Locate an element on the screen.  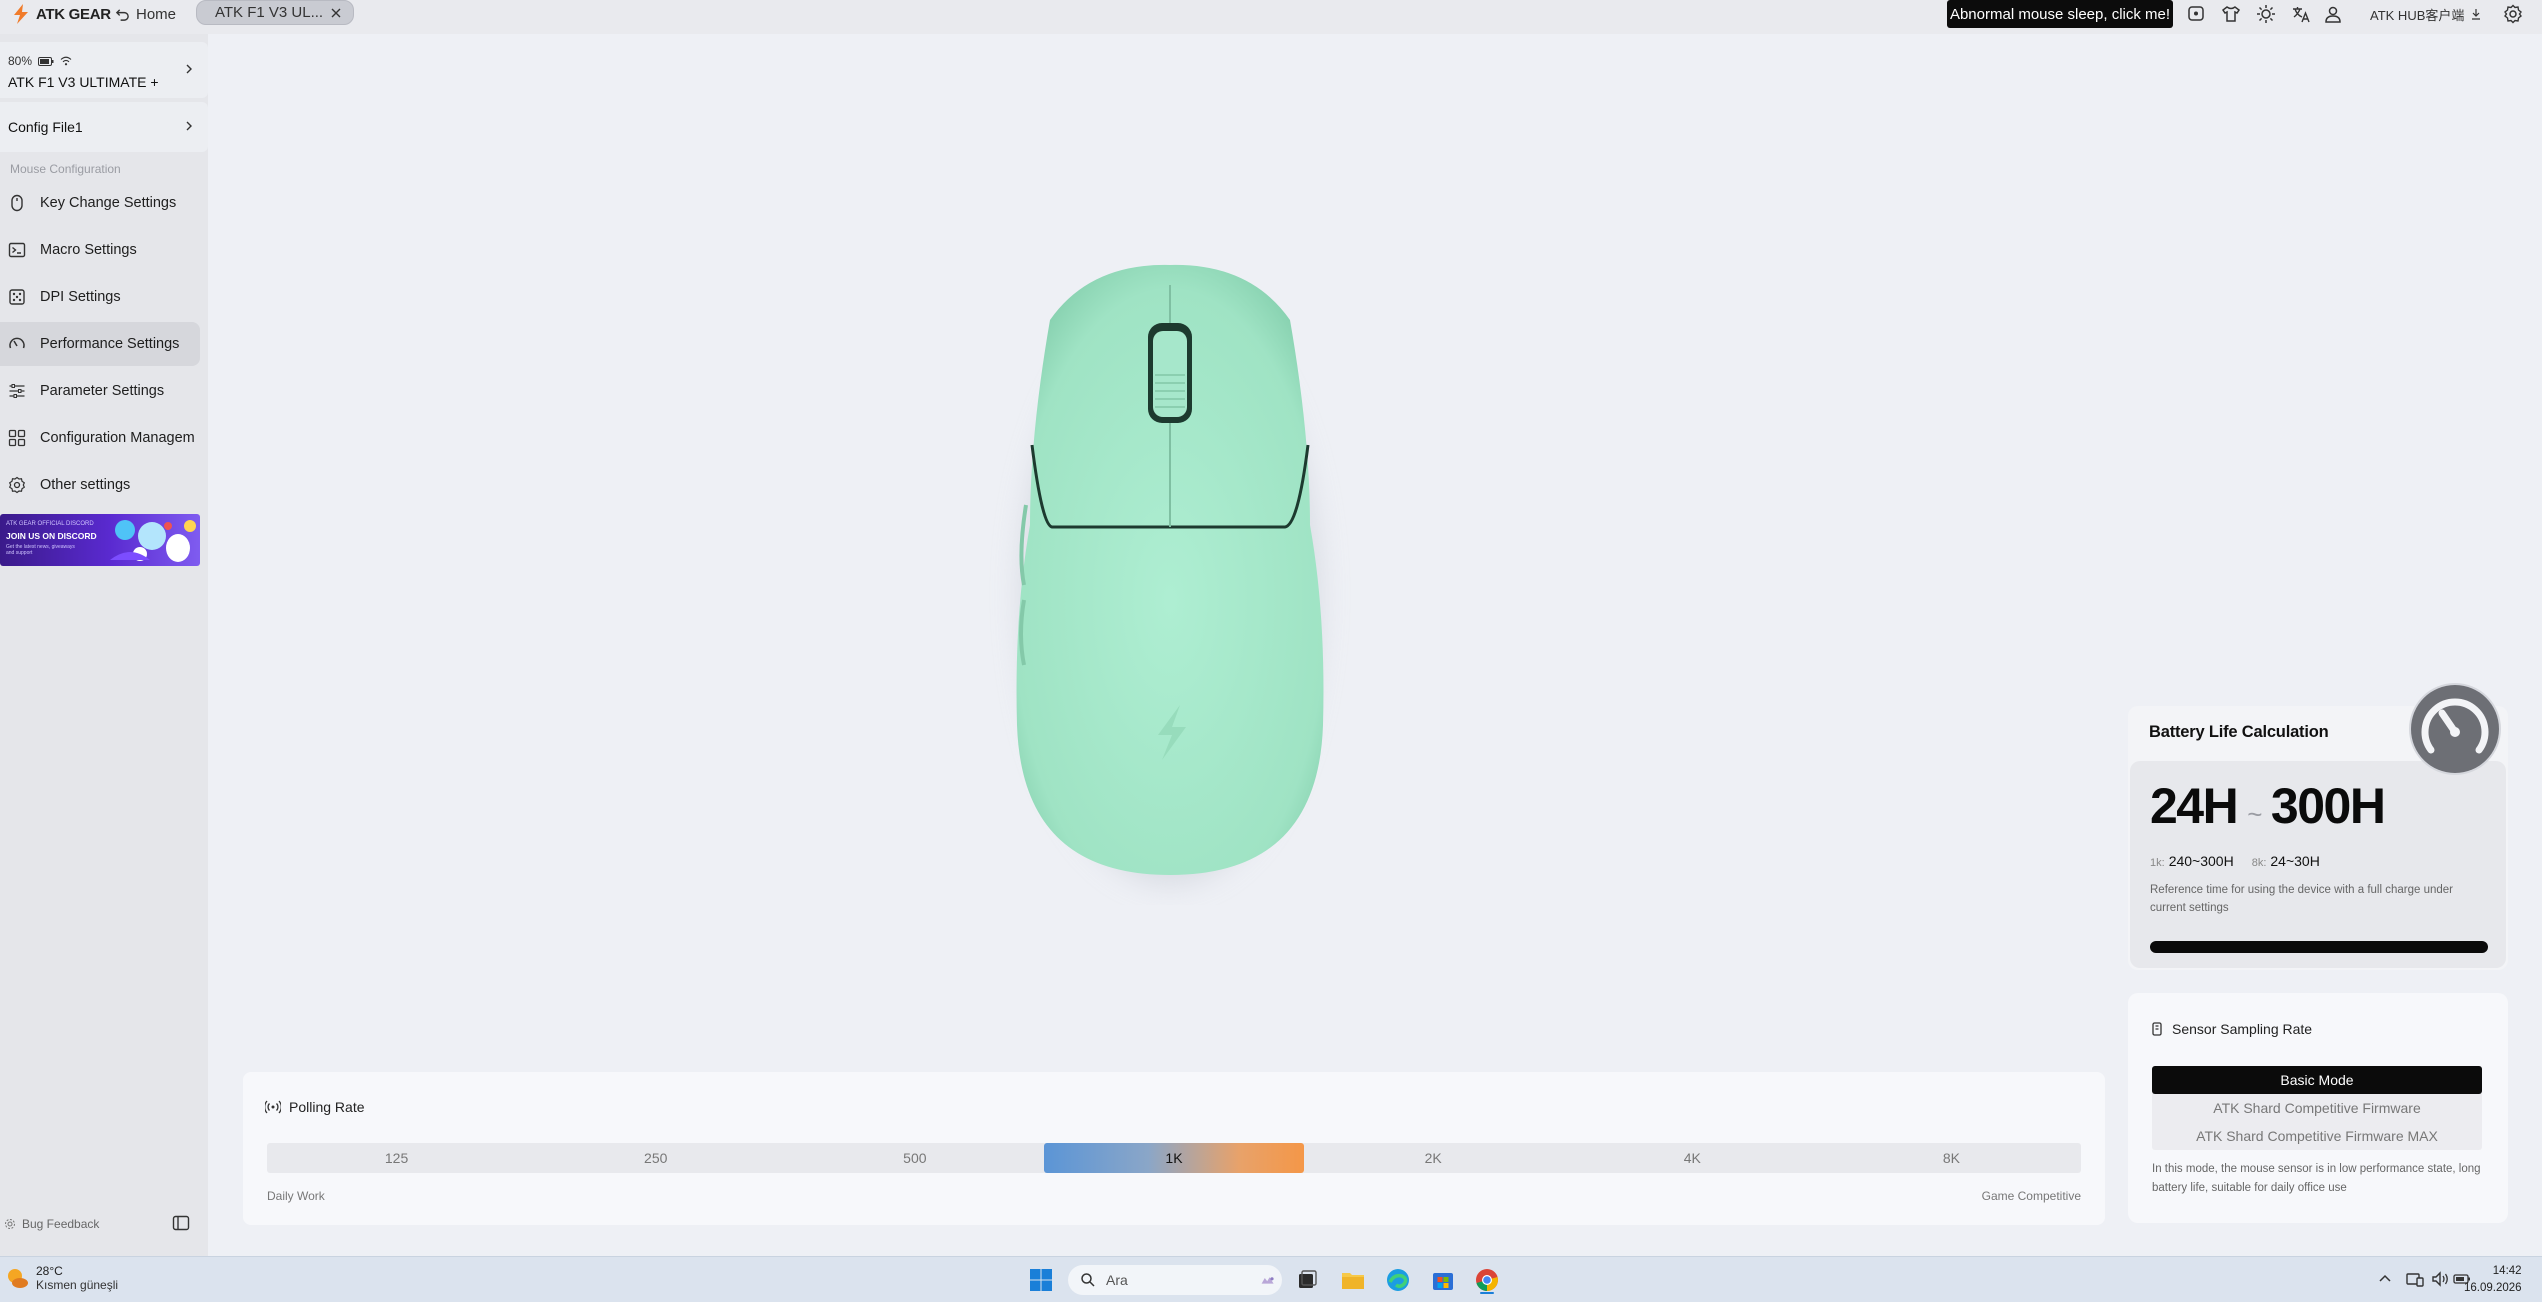
sidebar-item-other: Other settings is located at coordinates (100, 485).